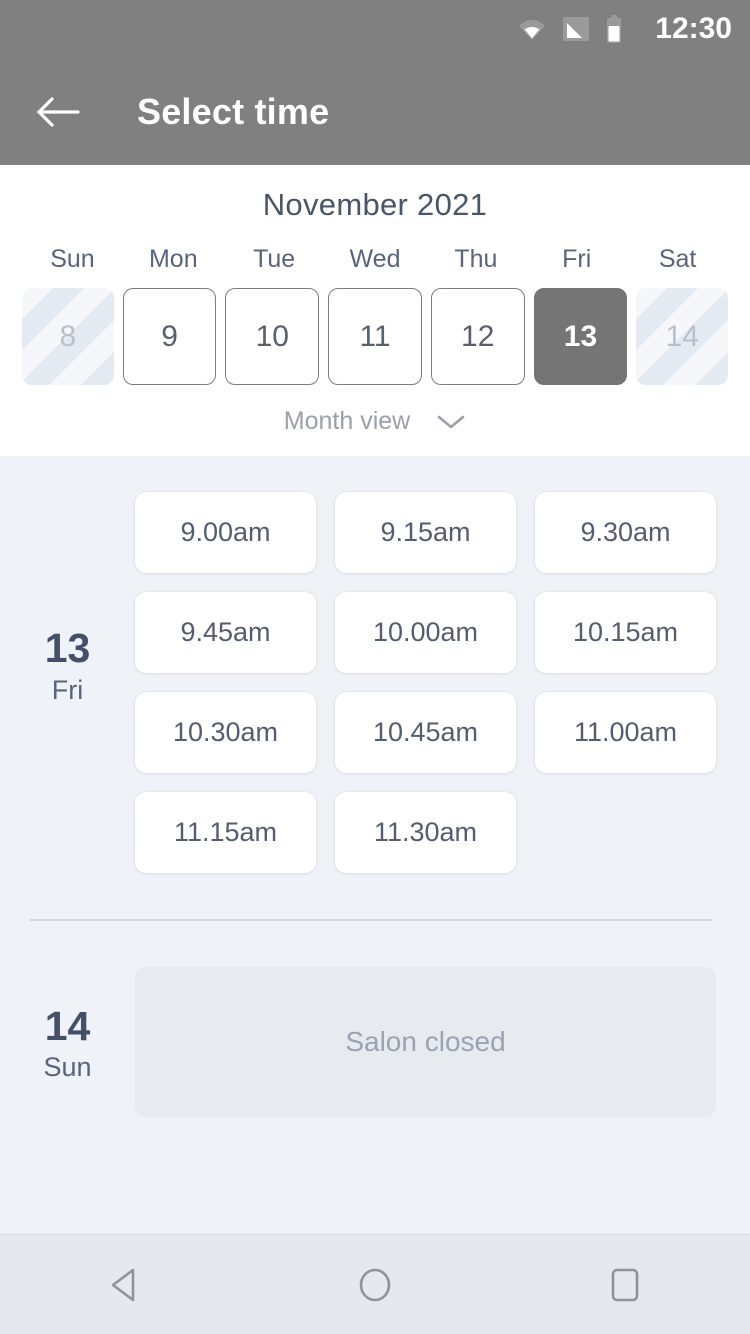  I want to click on nav-recents-square-icon, so click(625, 1284).